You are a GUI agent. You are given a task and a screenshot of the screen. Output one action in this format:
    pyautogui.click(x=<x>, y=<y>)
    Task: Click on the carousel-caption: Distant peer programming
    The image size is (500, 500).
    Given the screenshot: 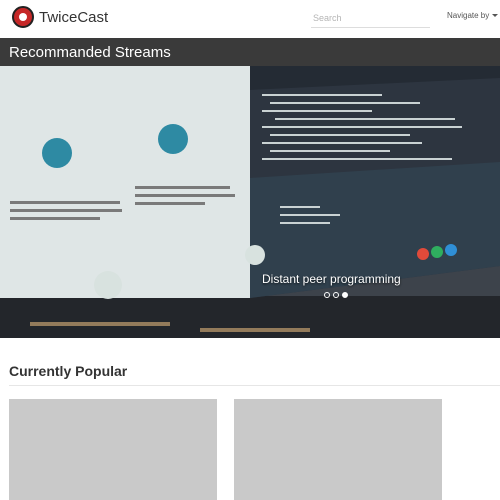 What is the action you would take?
    pyautogui.click(x=250, y=279)
    